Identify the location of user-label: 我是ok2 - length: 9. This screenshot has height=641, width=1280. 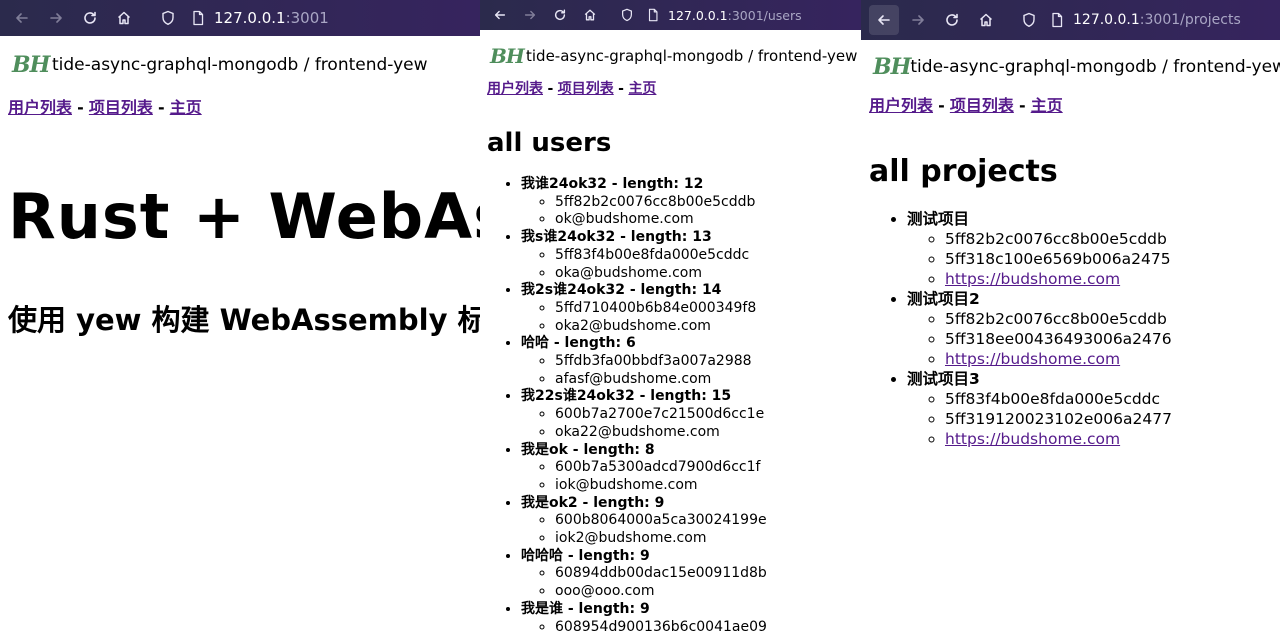
(593, 502).